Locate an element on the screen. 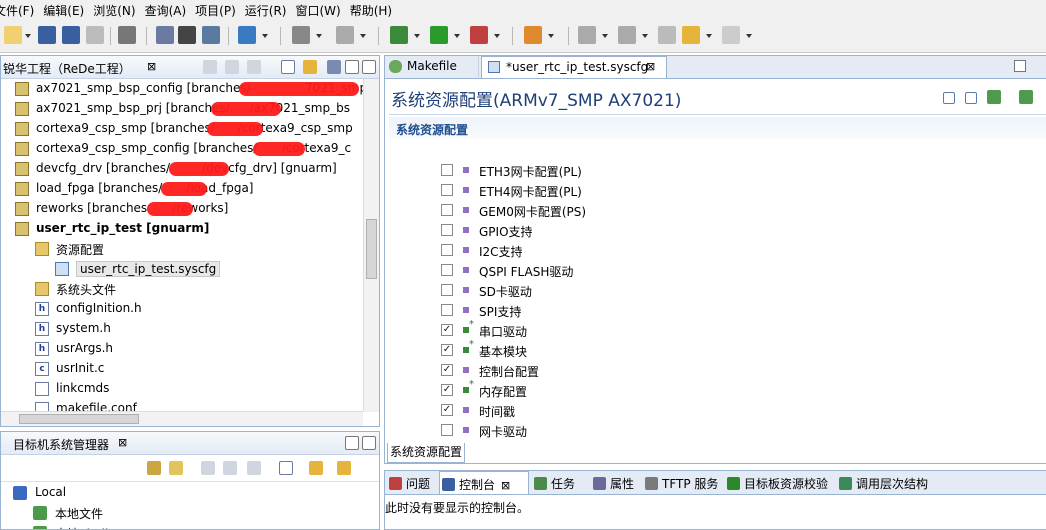 The height and width of the screenshot is (530, 1046). refresh-icon is located at coordinates (176, 468).